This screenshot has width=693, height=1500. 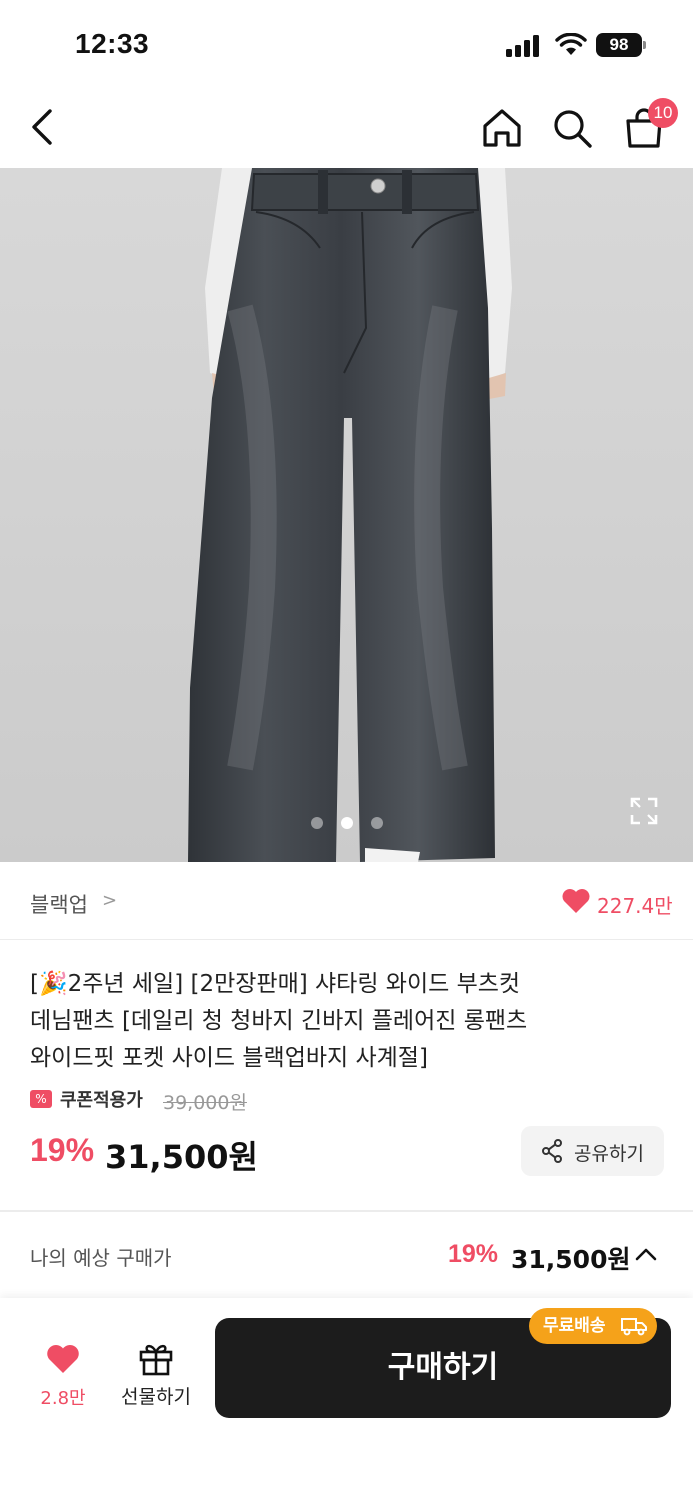 I want to click on home-icon, so click(x=502, y=128).